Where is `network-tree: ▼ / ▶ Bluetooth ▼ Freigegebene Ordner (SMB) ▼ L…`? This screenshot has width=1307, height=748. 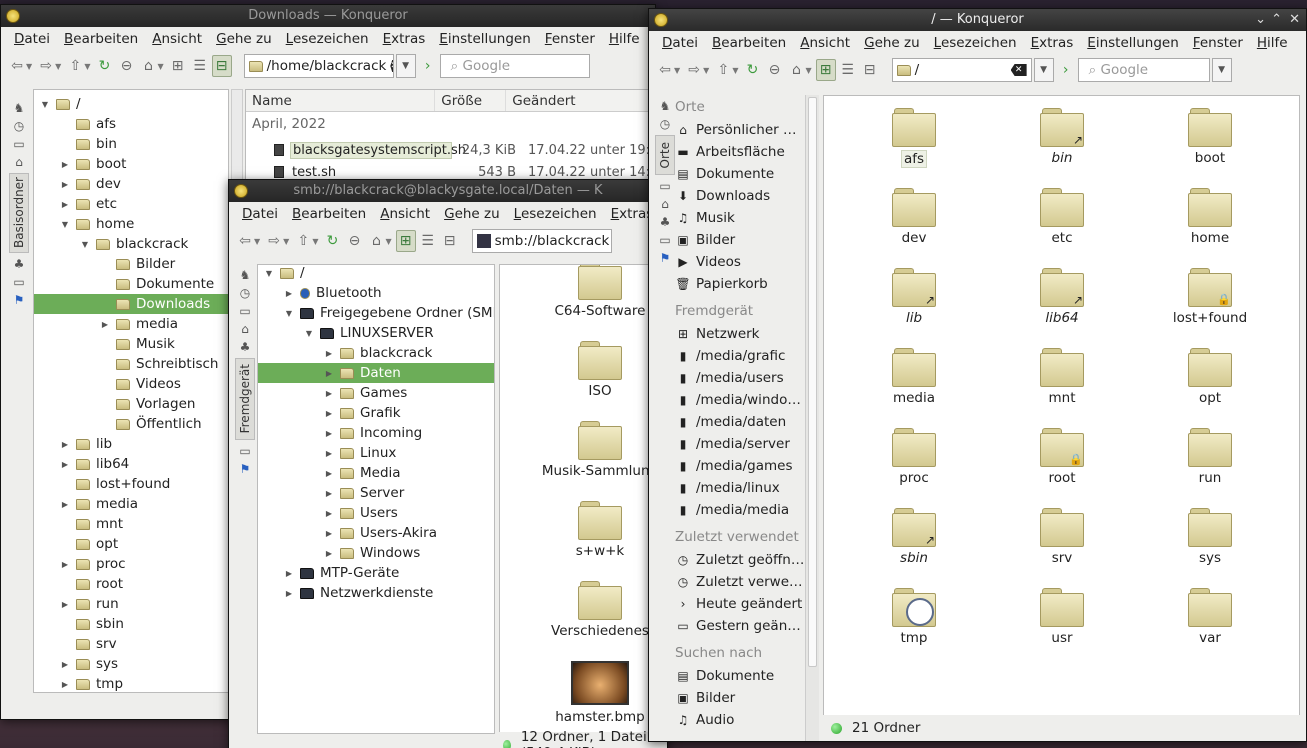 network-tree: ▼ / ▶ Bluetooth ▼ Freigegebene Ordner (SMB) ▼ L… is located at coordinates (376, 499).